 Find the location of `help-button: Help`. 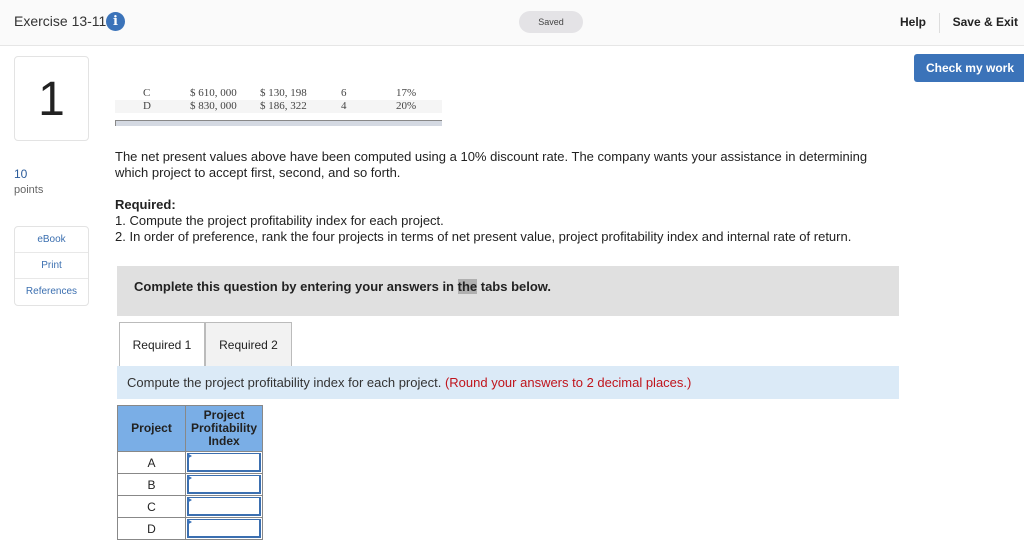

help-button: Help is located at coordinates (913, 22).